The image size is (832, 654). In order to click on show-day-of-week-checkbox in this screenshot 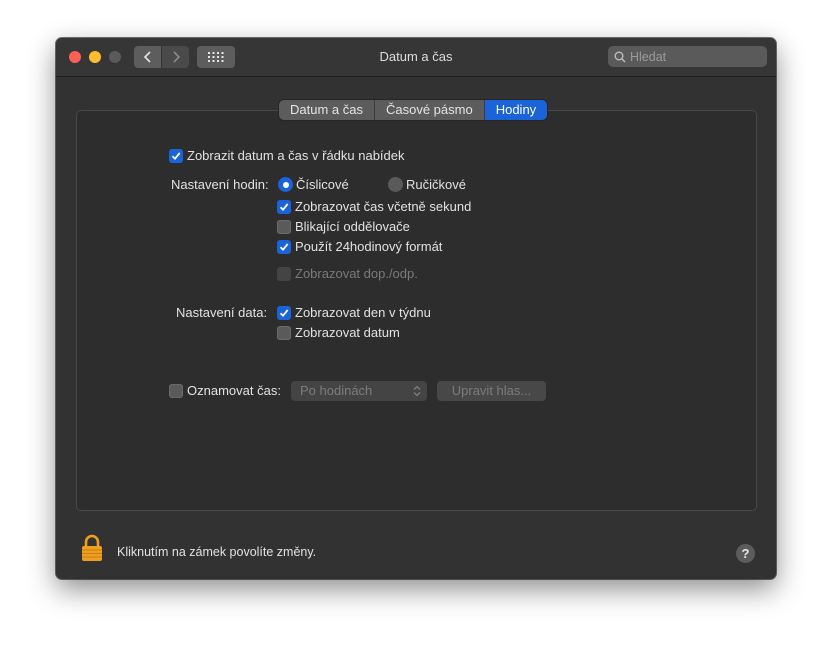, I will do `click(284, 313)`.